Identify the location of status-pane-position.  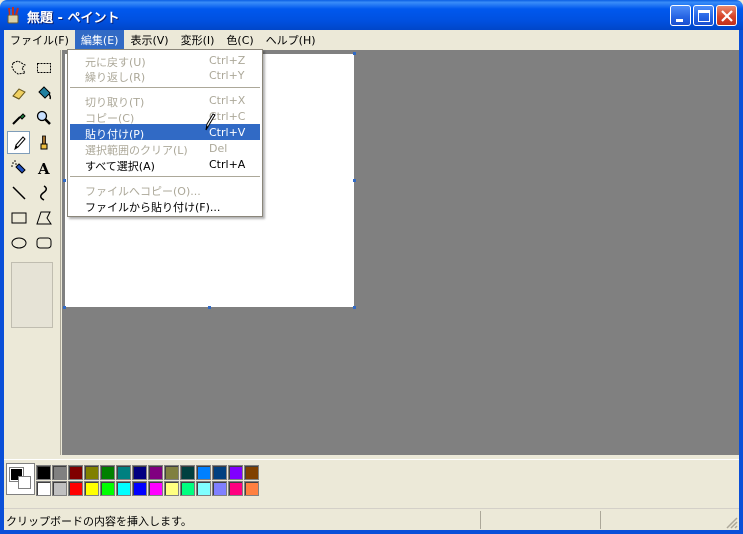
(539, 520).